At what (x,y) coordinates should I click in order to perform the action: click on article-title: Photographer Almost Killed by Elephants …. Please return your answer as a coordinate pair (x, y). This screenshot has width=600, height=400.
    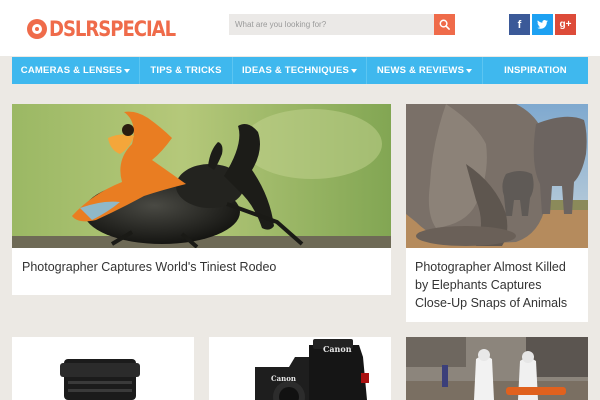
    Looking at the image, I should click on (501, 285).